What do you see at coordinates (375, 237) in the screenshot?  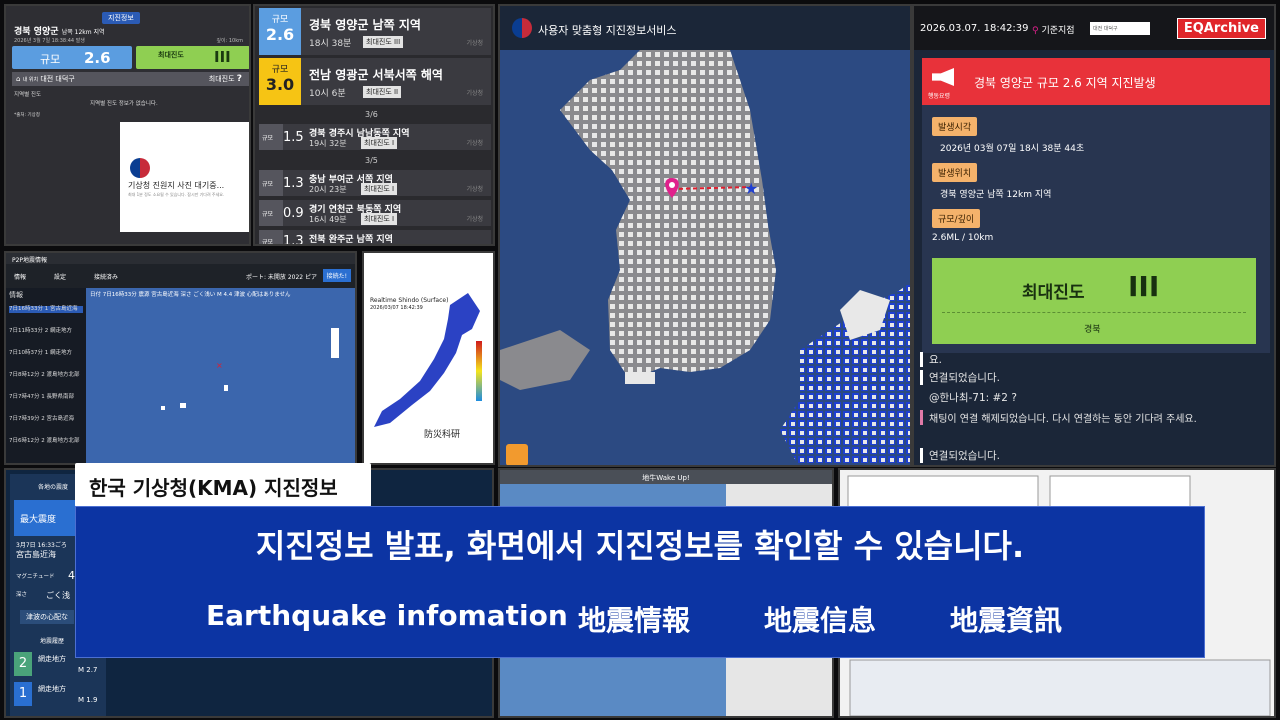 I see `quake-item: 규모 1.3 전북 완주군 남쪽 지역` at bounding box center [375, 237].